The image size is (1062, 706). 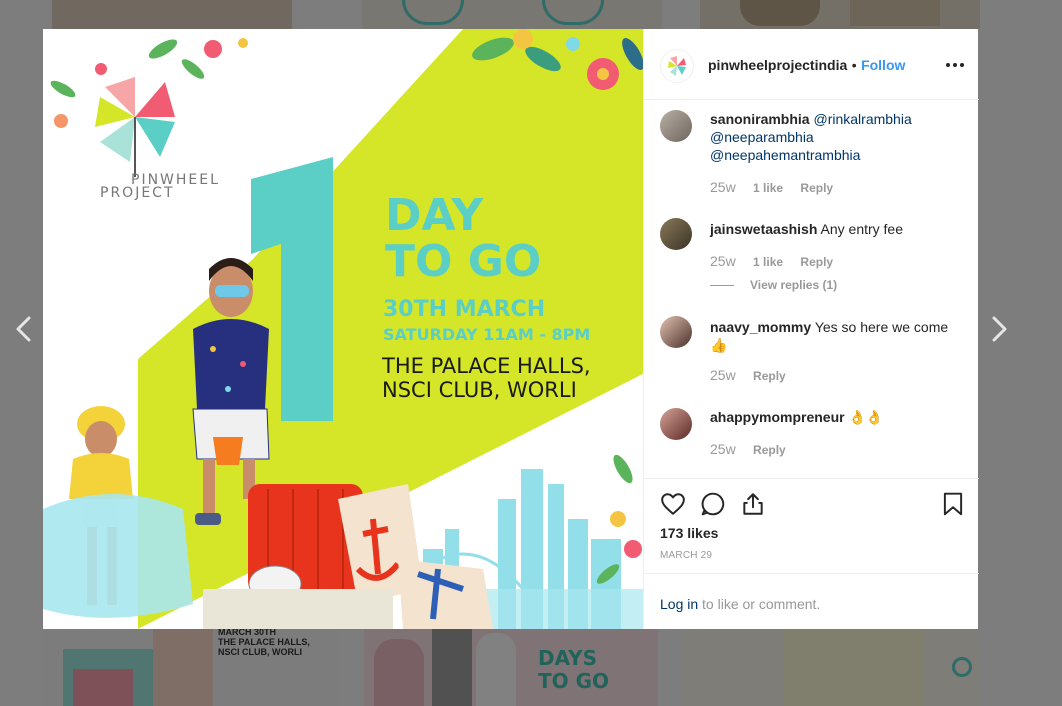 I want to click on comment-mention: @neeparambhia, so click(x=762, y=137).